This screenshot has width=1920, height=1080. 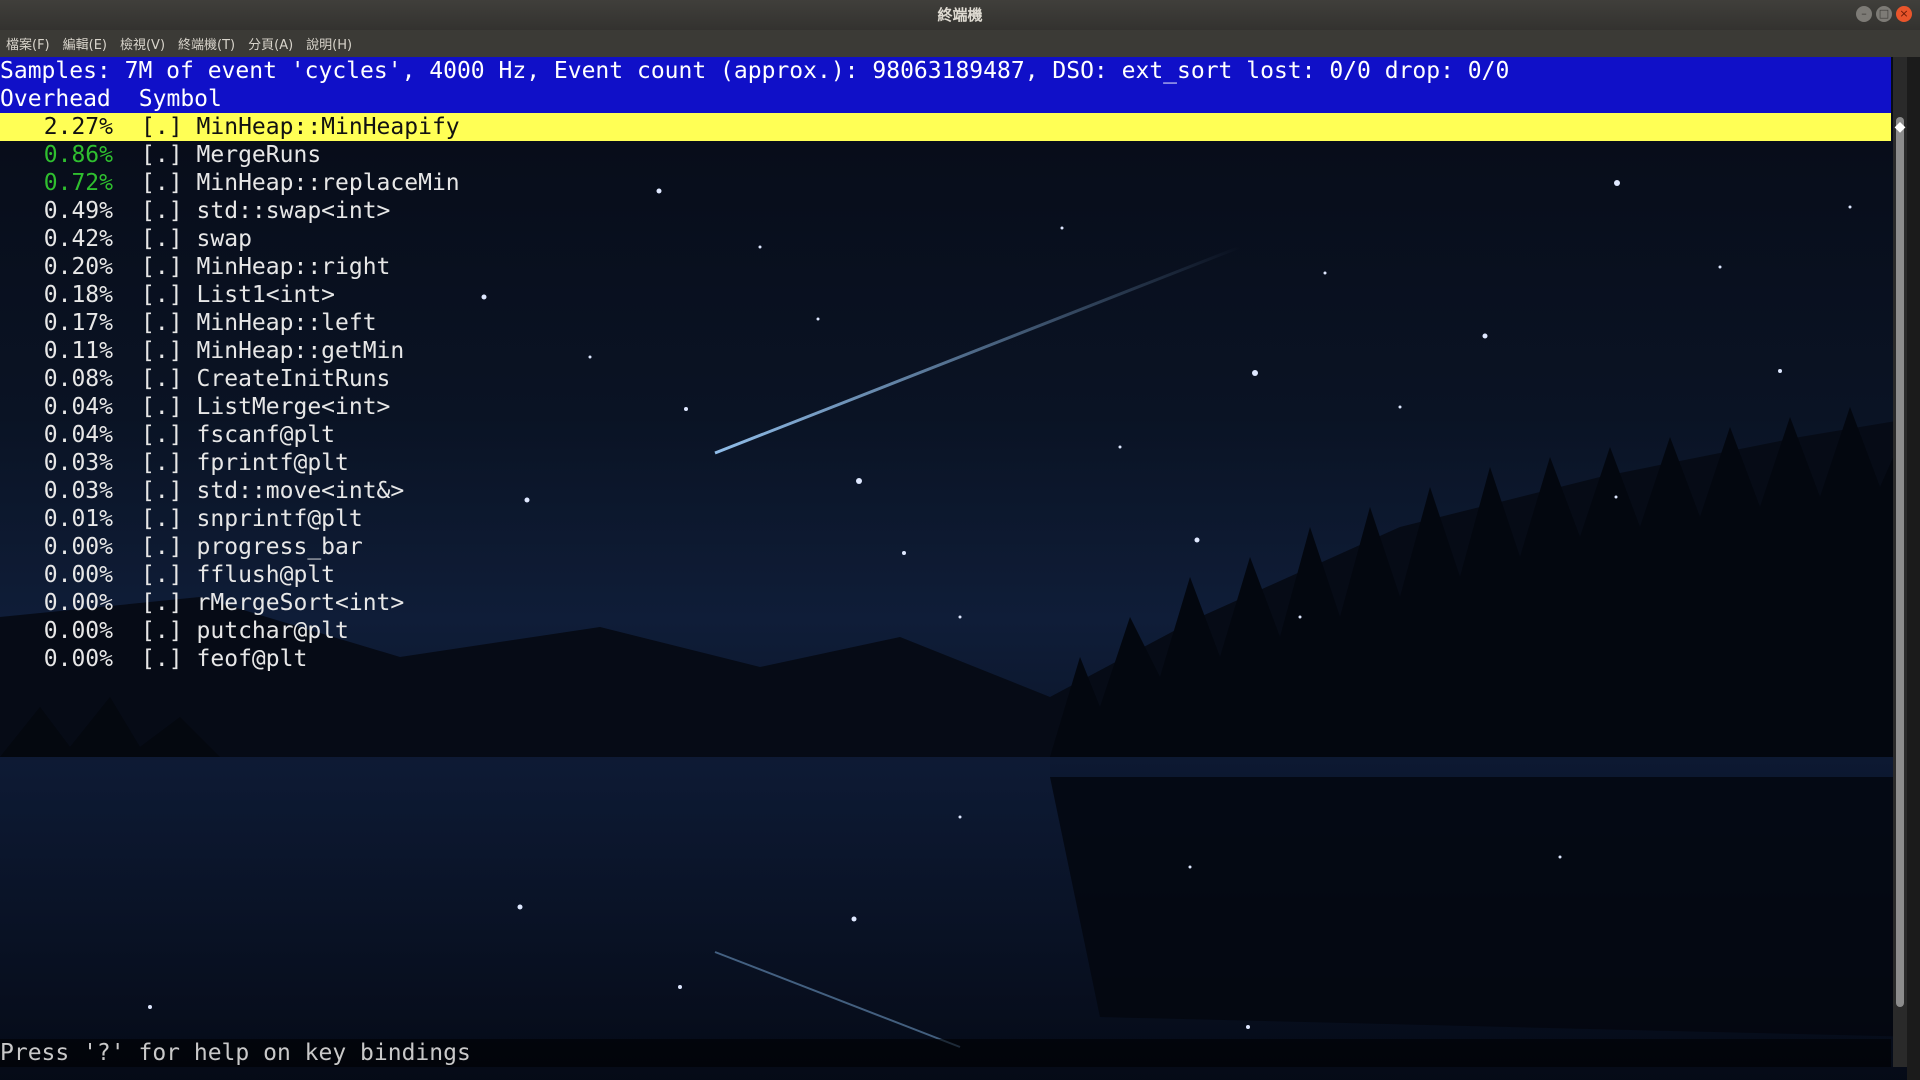 What do you see at coordinates (224, 239) in the screenshot?
I see `symbol-name: swap` at bounding box center [224, 239].